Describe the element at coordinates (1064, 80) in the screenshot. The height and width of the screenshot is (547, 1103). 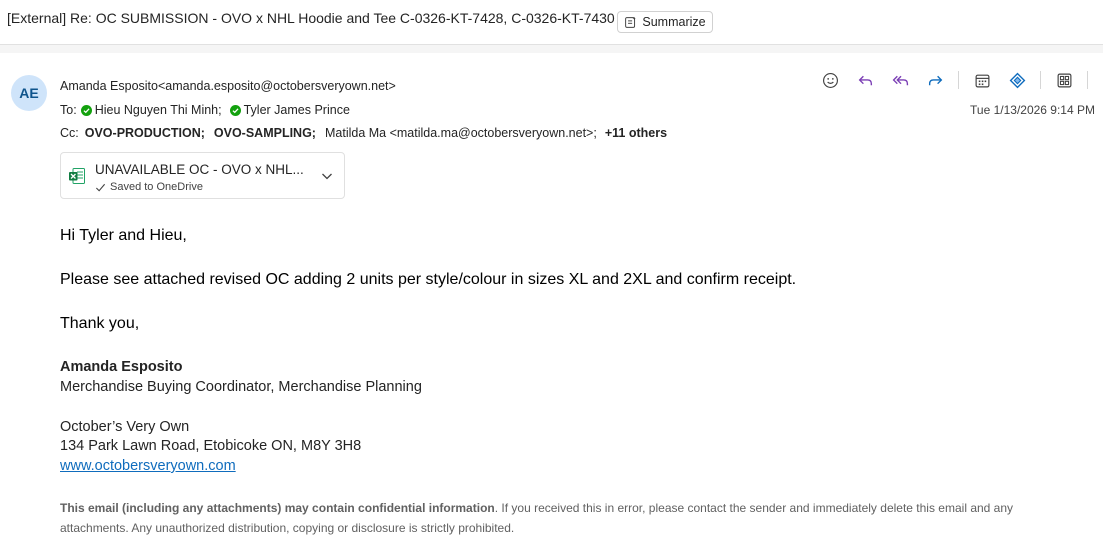
I see `apps-icon` at that location.